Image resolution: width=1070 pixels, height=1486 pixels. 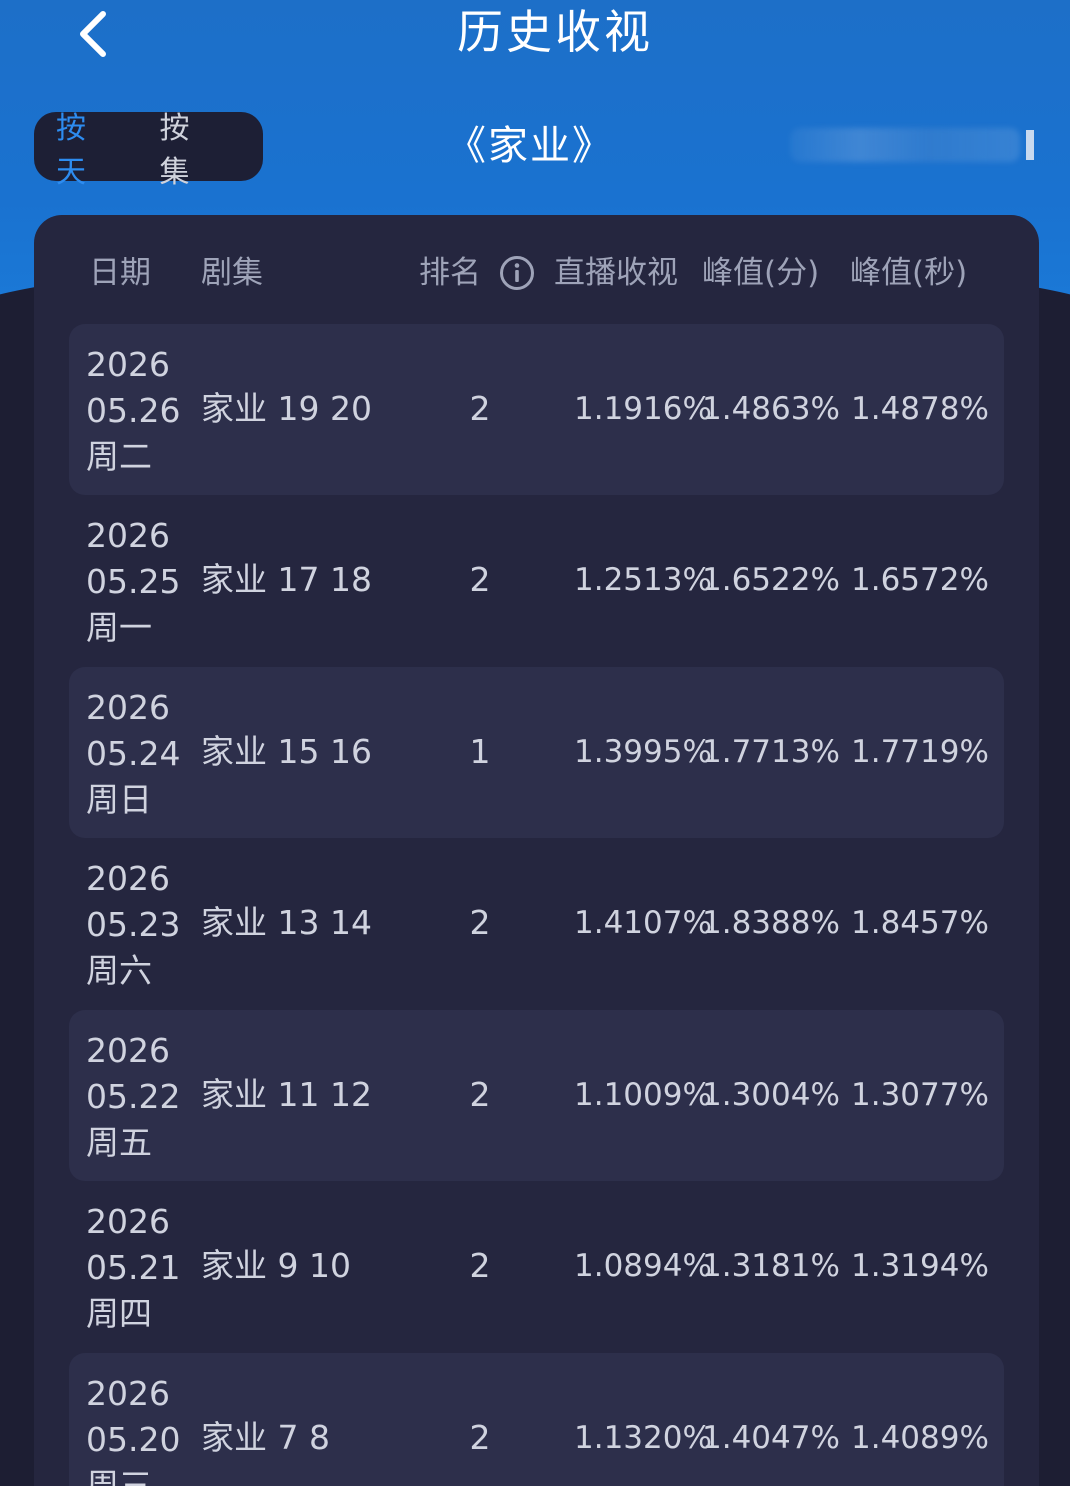 What do you see at coordinates (480, 751) in the screenshot?
I see `rank-cell: 1` at bounding box center [480, 751].